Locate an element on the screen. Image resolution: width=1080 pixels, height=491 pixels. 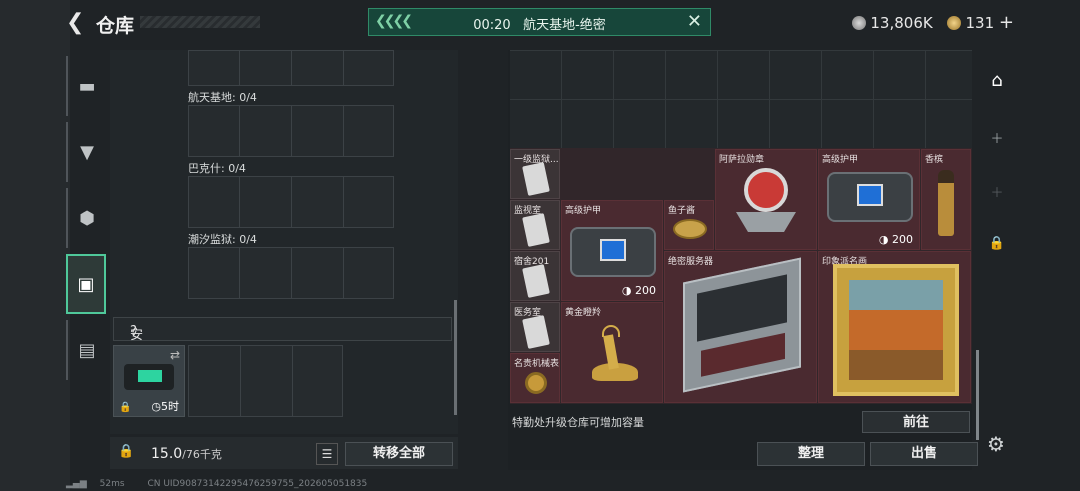
home-icon: ⌂ is located at coordinates (997, 80).